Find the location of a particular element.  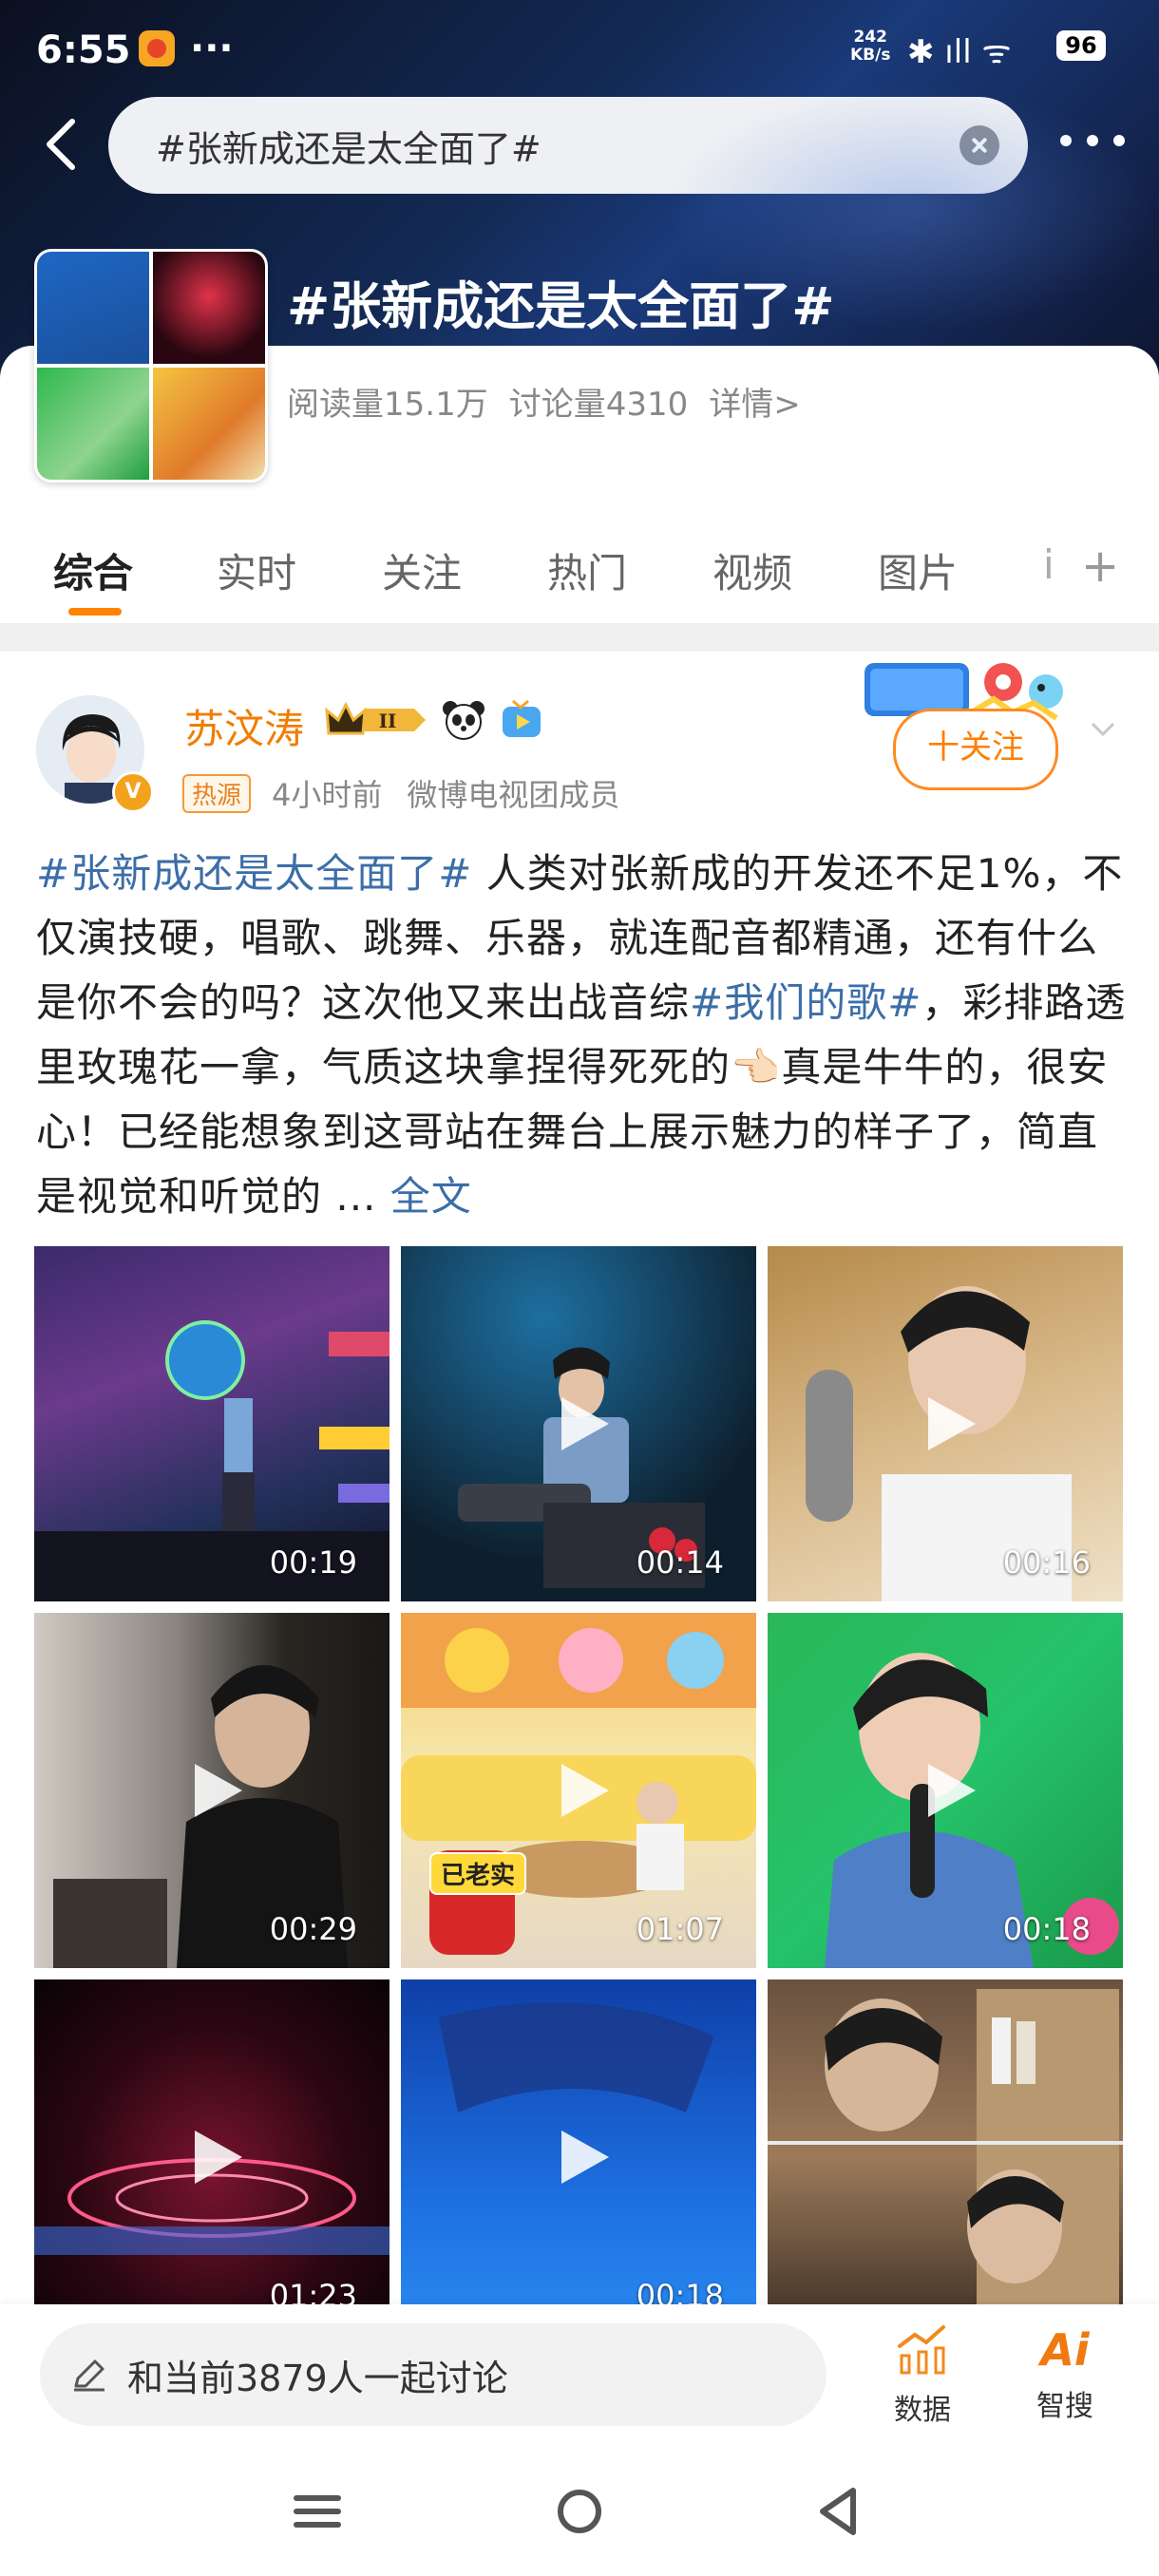

clear-search-icon is located at coordinates (979, 145).